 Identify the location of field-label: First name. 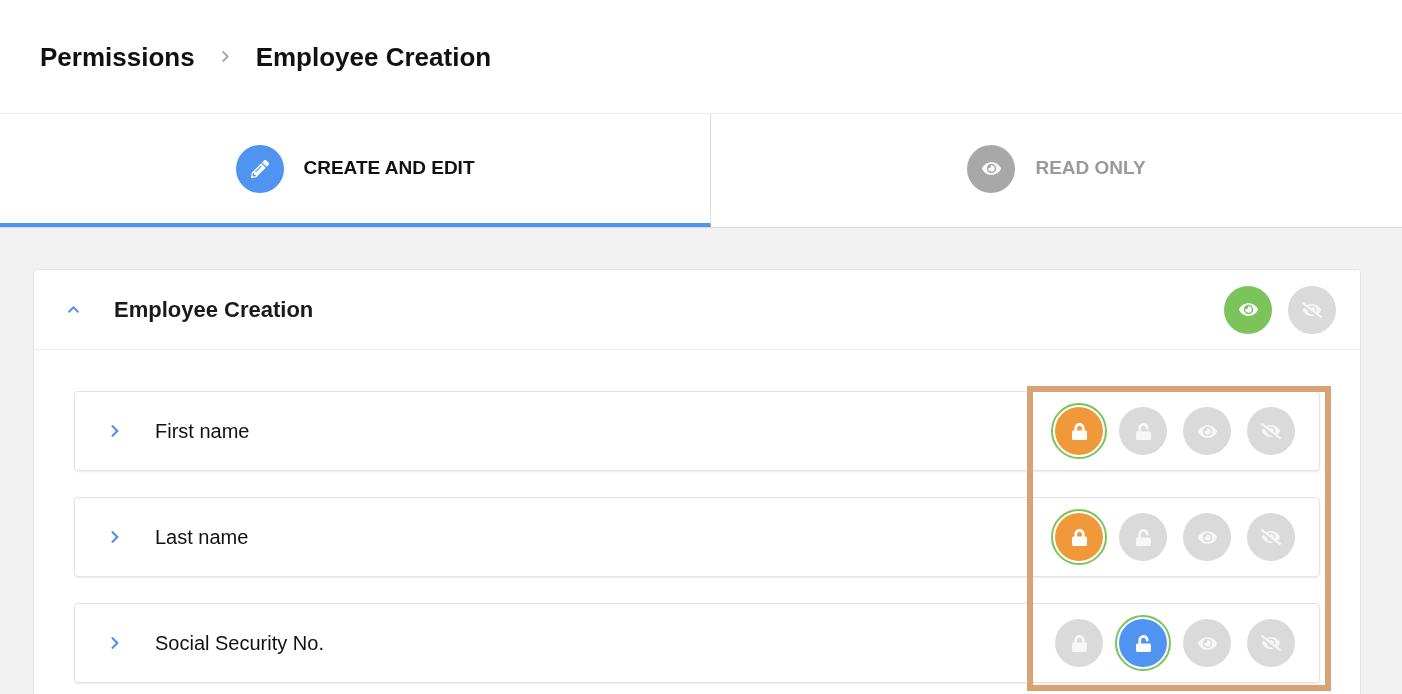
(202, 431).